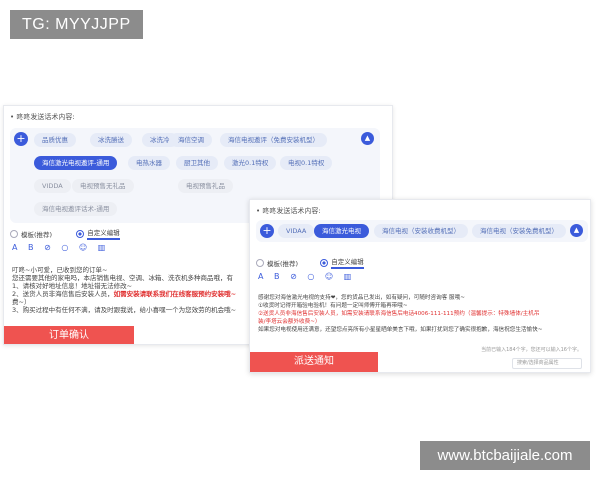 This screenshot has width=600, height=480. Describe the element at coordinates (296, 231) in the screenshot. I see `chip-vidaa: VIDAA` at that location.